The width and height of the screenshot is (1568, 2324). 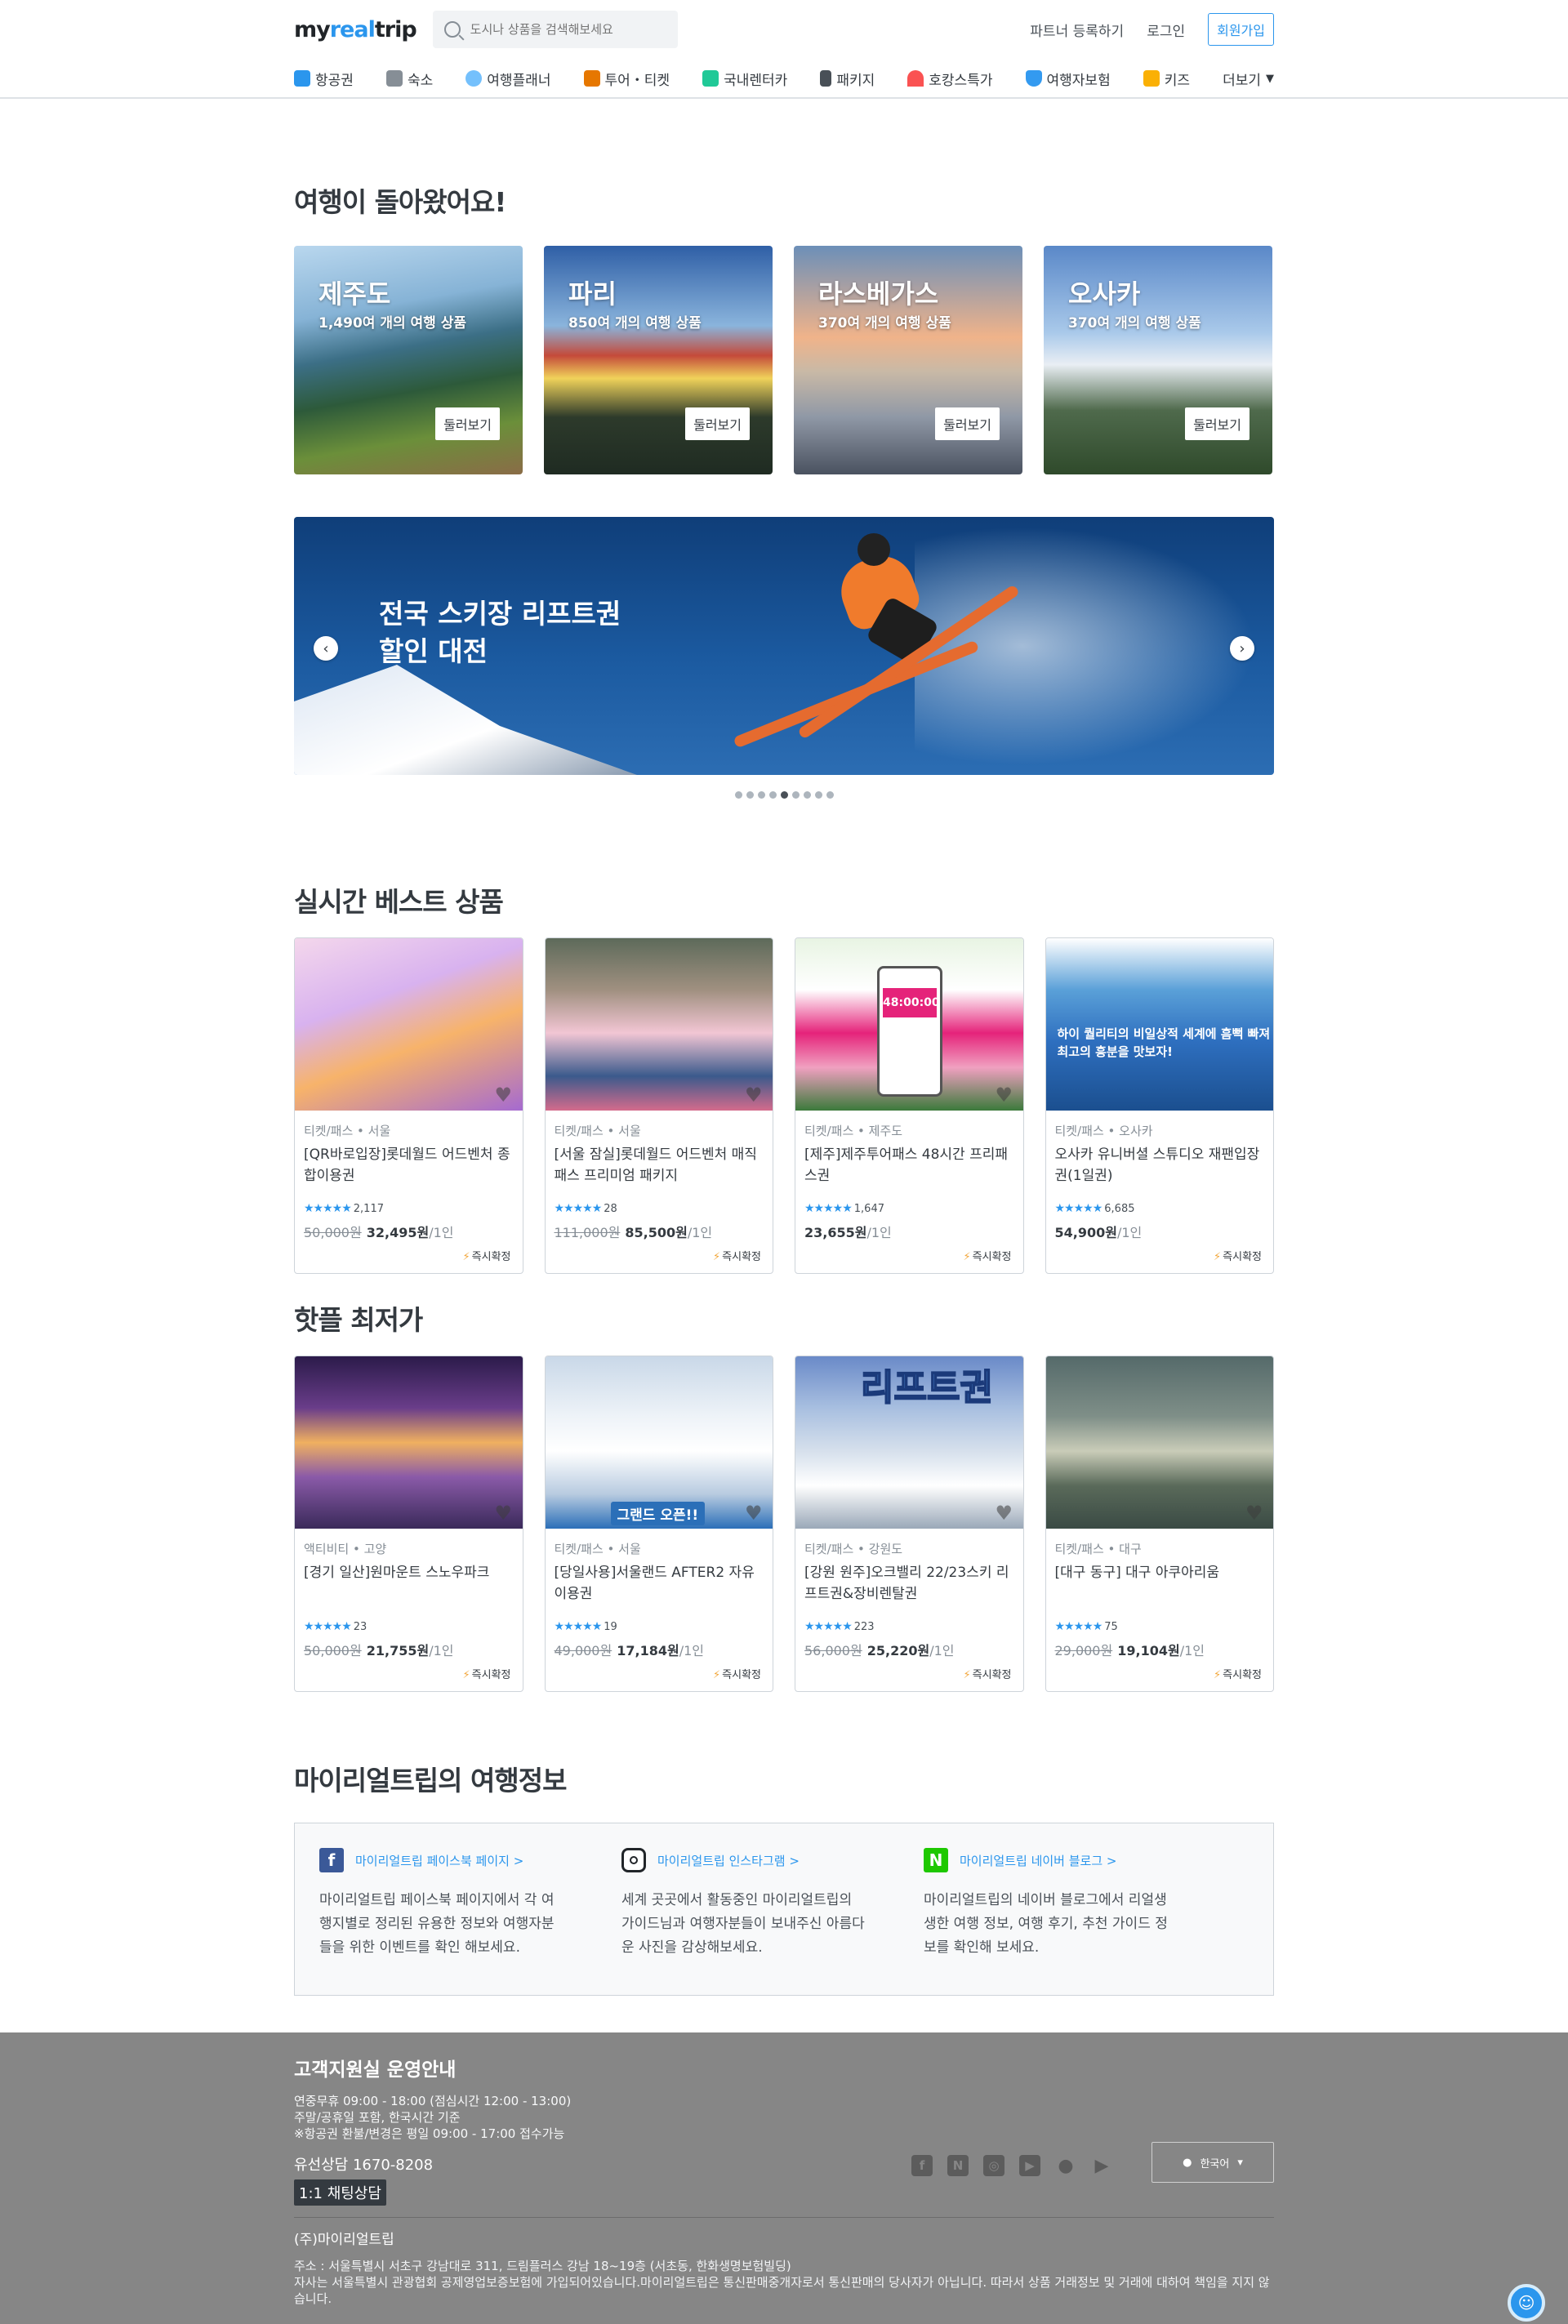 I want to click on planner-icon, so click(x=474, y=78).